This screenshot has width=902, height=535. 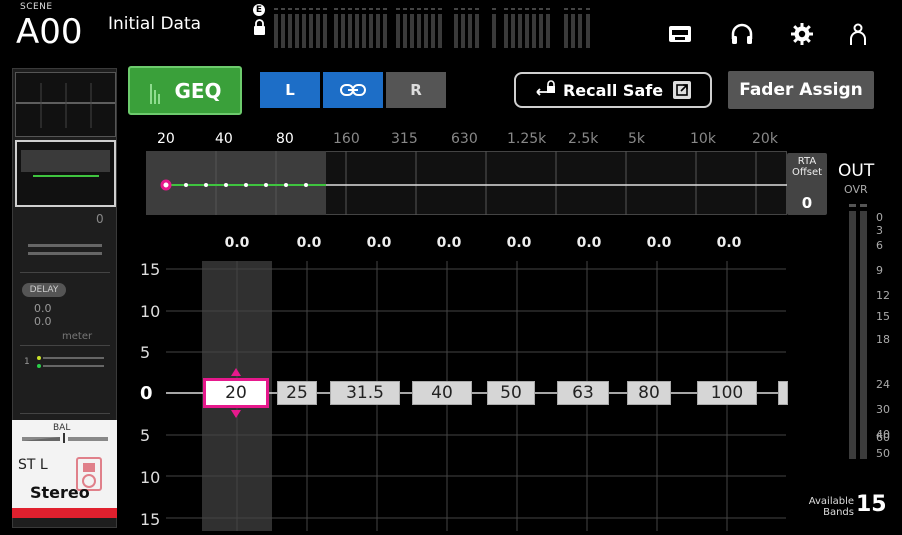 What do you see at coordinates (883, 437) in the screenshot?
I see `out-scale-label: 60` at bounding box center [883, 437].